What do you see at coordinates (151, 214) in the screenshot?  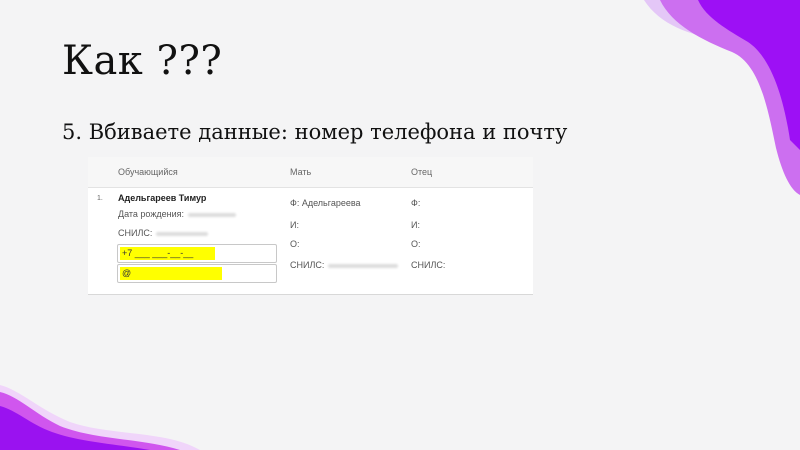 I see `birth-date-label-text: Дата рождения:` at bounding box center [151, 214].